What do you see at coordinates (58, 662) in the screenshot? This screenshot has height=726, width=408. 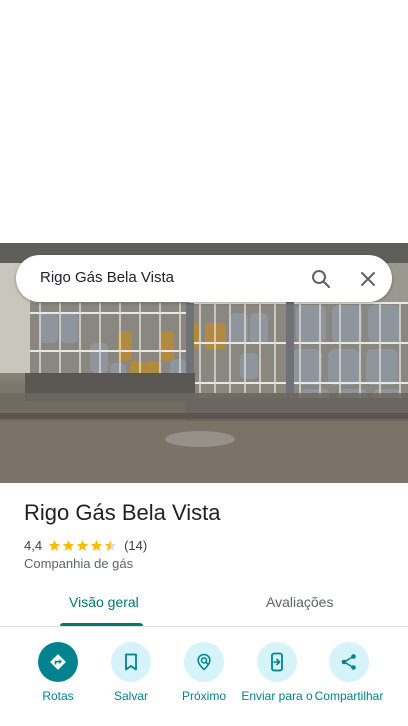 I see `directions-icon` at bounding box center [58, 662].